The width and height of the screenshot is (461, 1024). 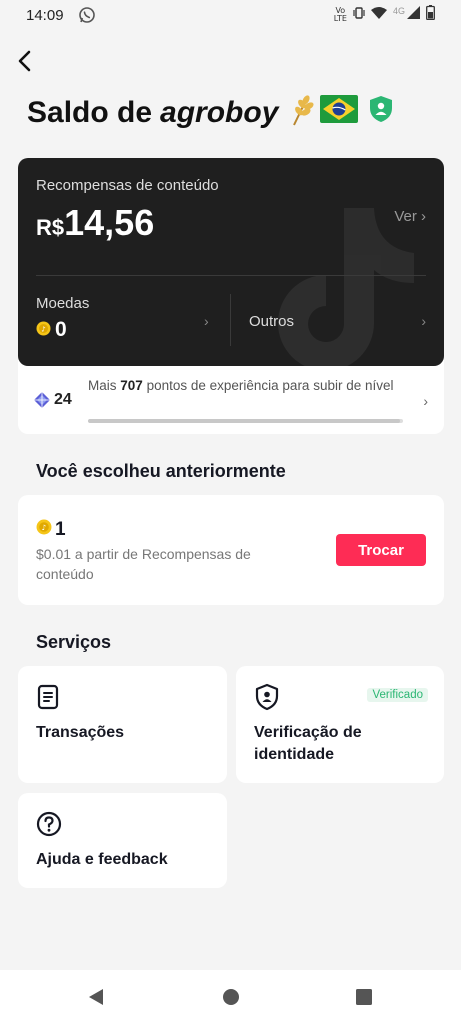 I want to click on previous-section-title: Você escolheu anteriormente, so click(x=161, y=471).